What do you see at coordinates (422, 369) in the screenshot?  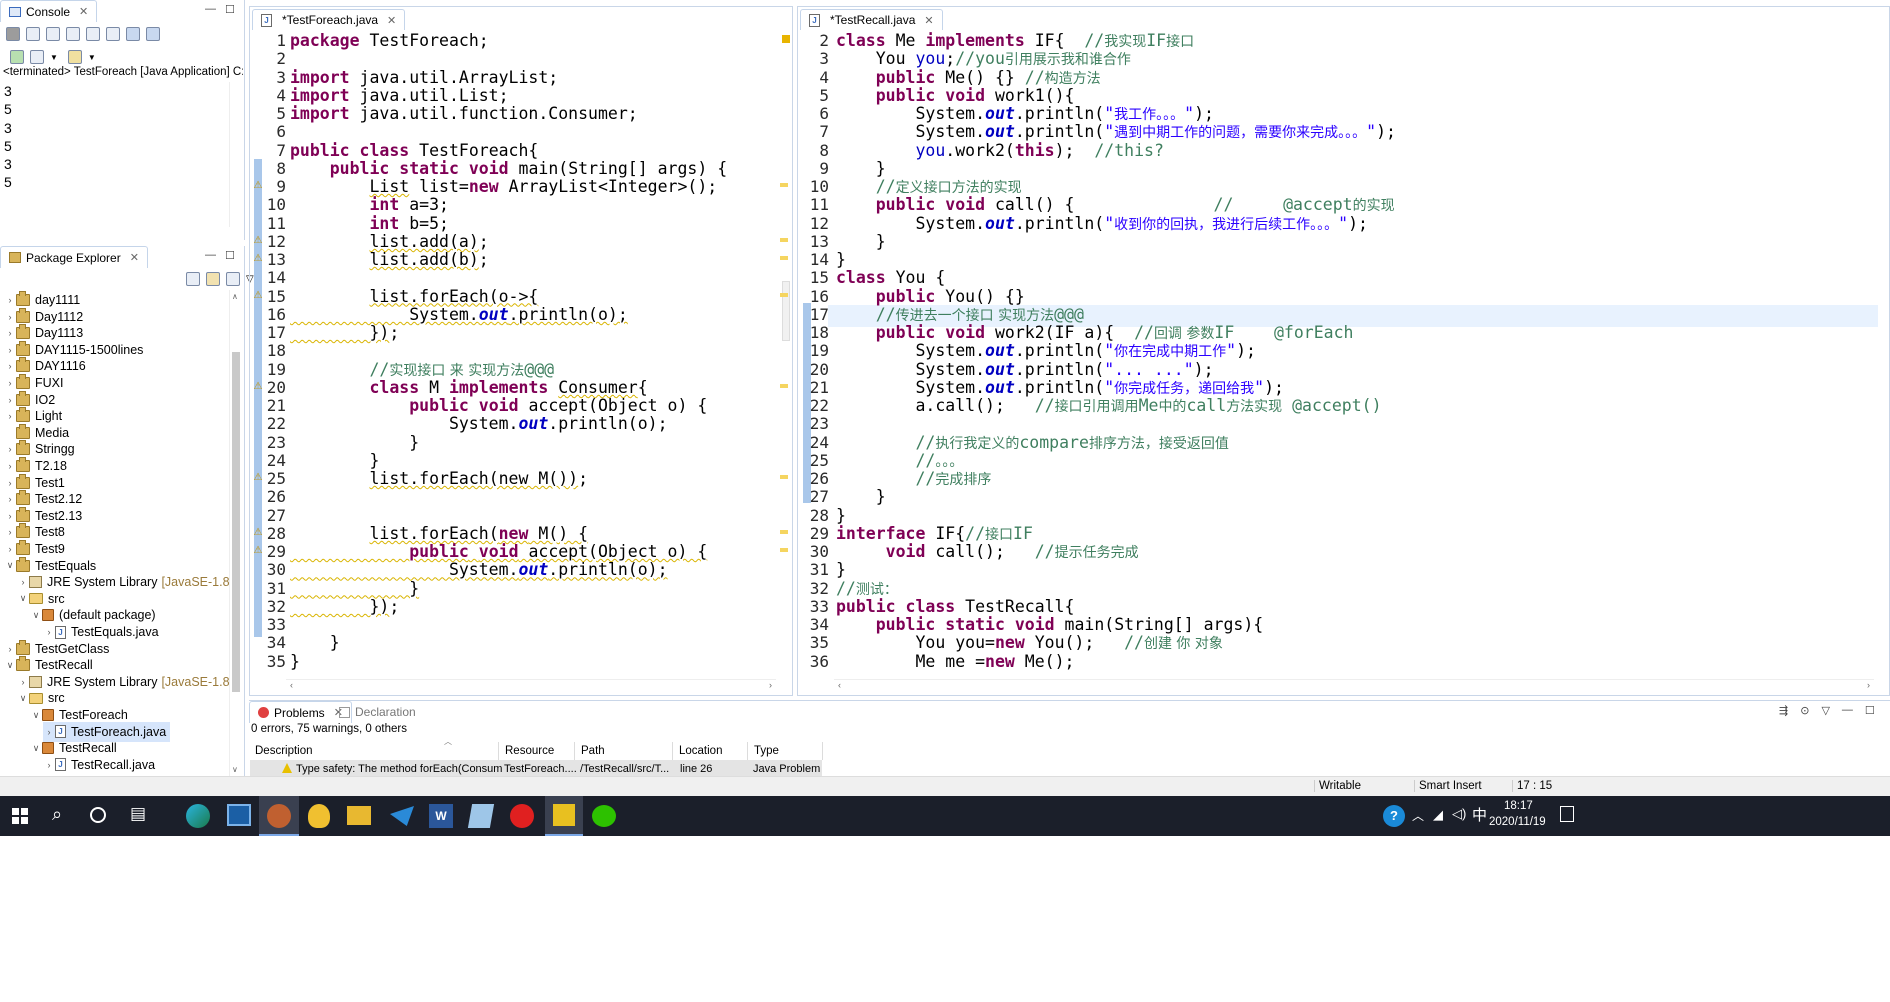 I see `code-line: //实现接口 来 实现方法@@@` at bounding box center [422, 369].